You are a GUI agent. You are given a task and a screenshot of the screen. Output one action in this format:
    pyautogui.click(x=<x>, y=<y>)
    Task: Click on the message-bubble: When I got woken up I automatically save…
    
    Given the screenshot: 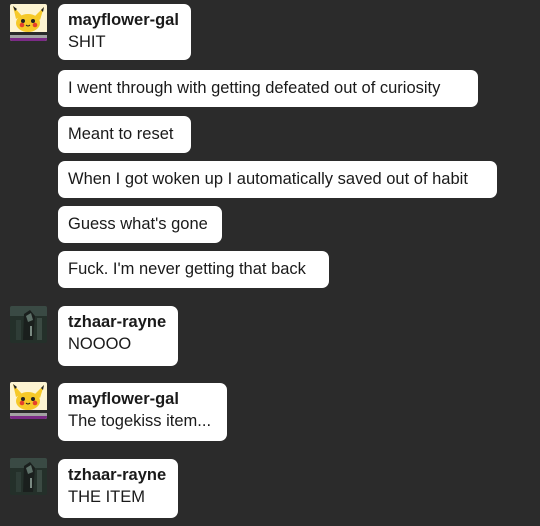 What is the action you would take?
    pyautogui.click(x=277, y=179)
    